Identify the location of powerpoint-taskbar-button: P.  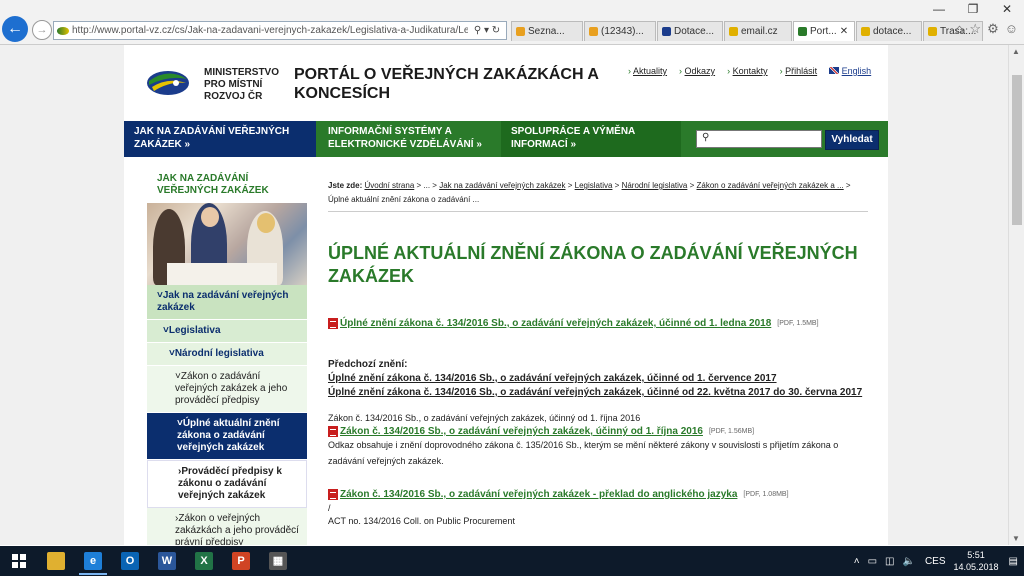
(241, 561).